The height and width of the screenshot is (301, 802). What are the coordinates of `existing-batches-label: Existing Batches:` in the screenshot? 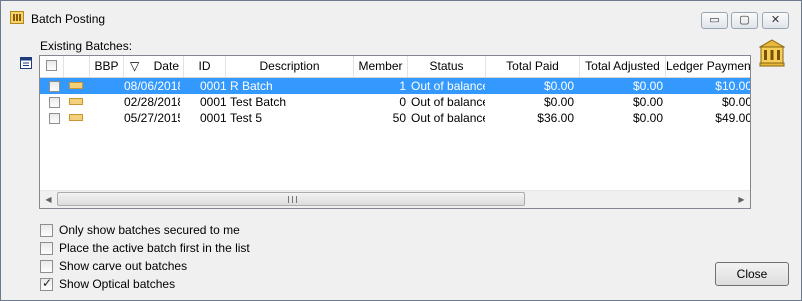 It's located at (86, 46).